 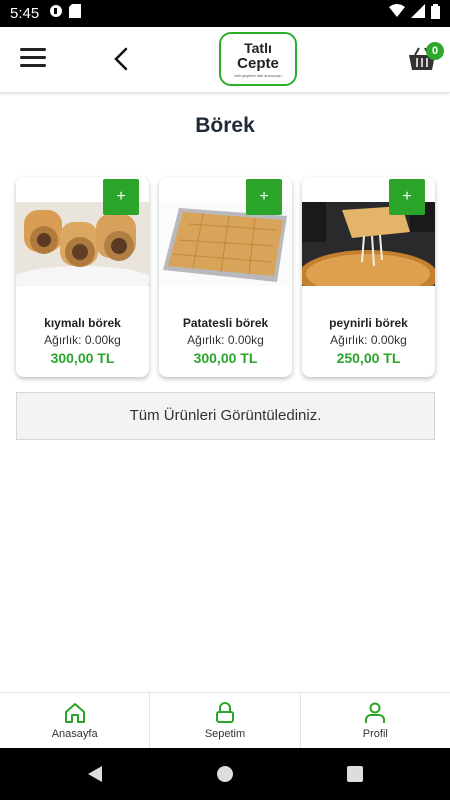 I want to click on system-recents-button, so click(x=355, y=774).